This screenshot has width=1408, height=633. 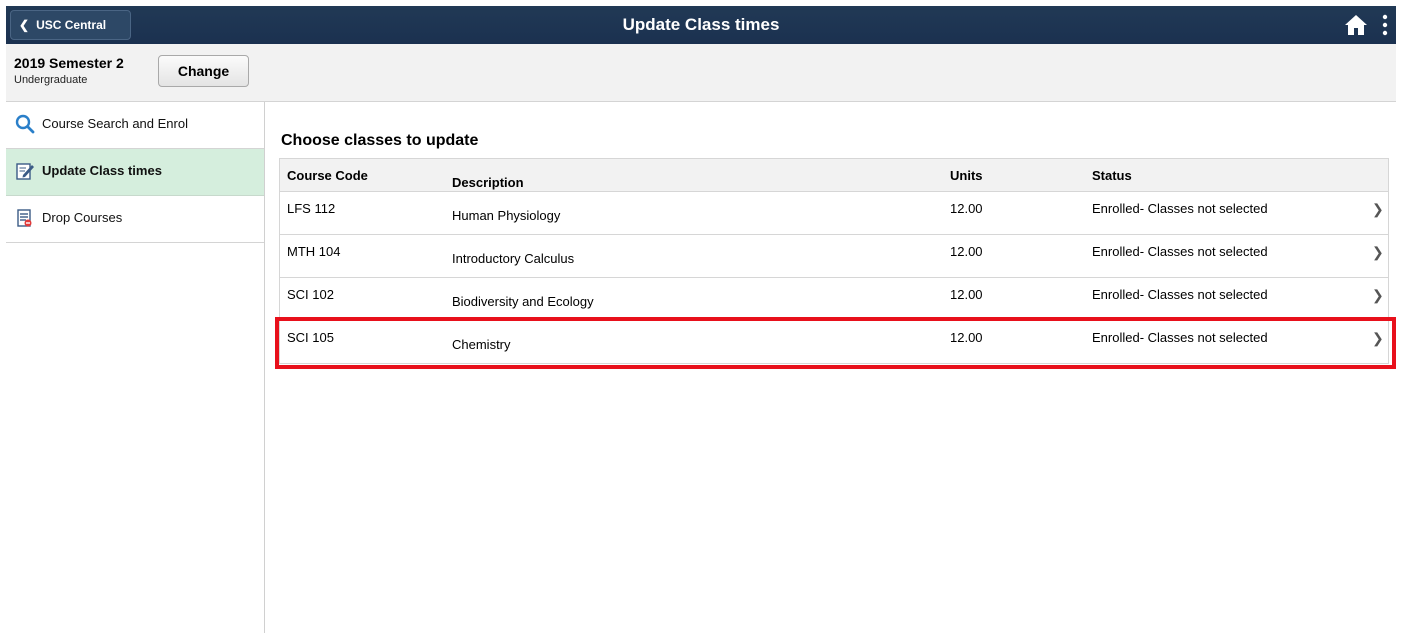 What do you see at coordinates (115, 123) in the screenshot?
I see `sidebar-item-label: Course Search and Enrol` at bounding box center [115, 123].